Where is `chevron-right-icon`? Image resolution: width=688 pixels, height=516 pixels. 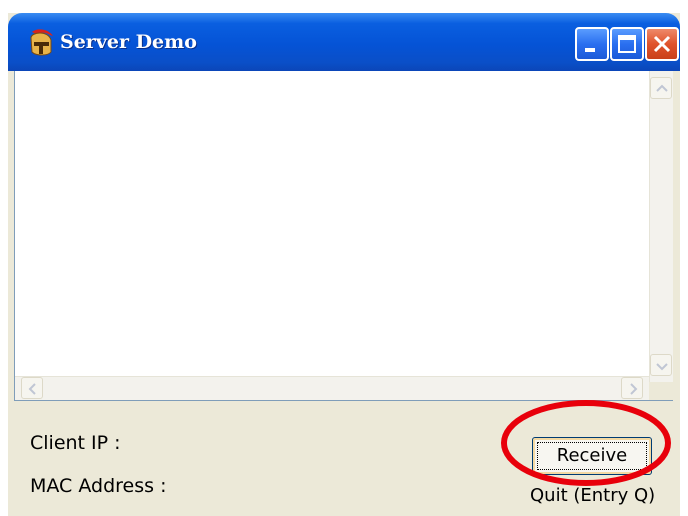 chevron-right-icon is located at coordinates (634, 389).